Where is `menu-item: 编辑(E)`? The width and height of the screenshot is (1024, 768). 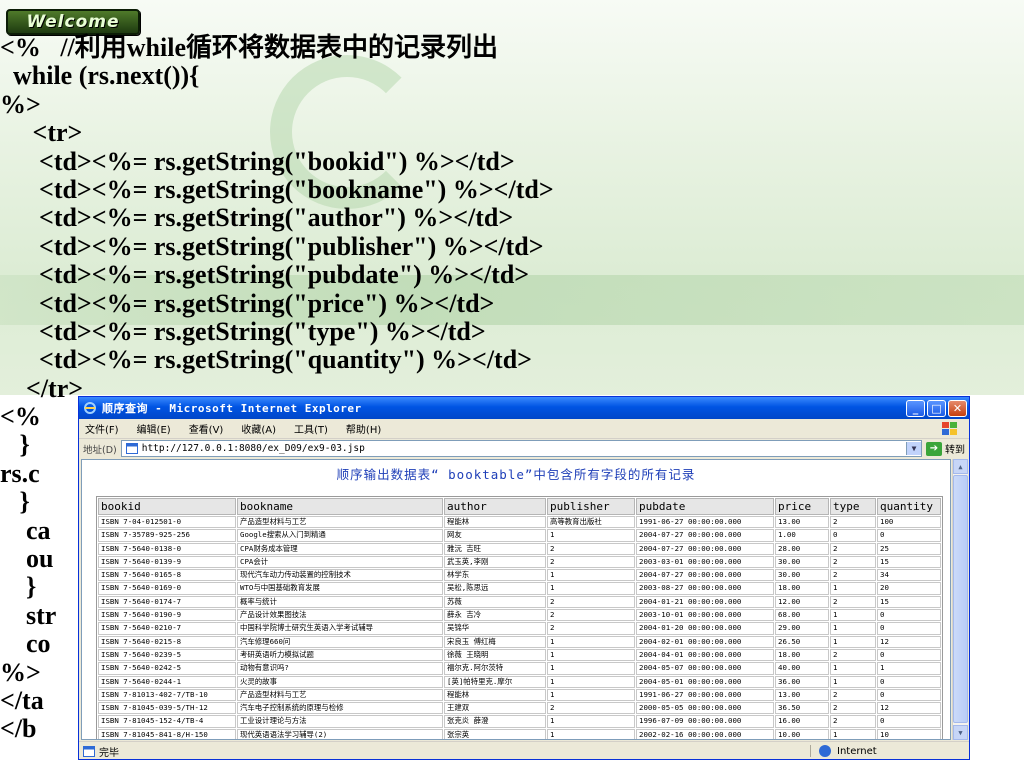
menu-item: 编辑(E) is located at coordinates (154, 428).